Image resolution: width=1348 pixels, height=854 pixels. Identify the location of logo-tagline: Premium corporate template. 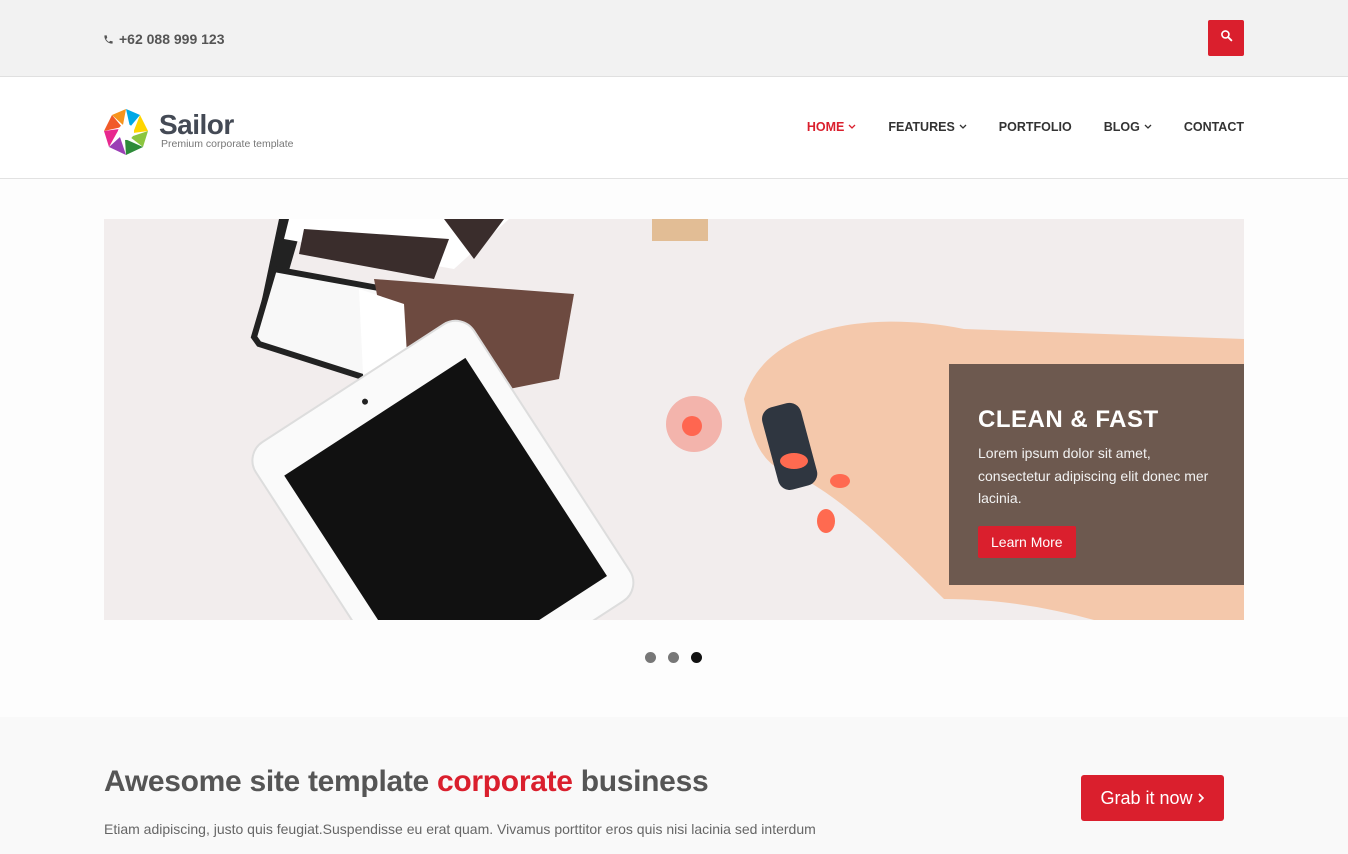
(227, 144).